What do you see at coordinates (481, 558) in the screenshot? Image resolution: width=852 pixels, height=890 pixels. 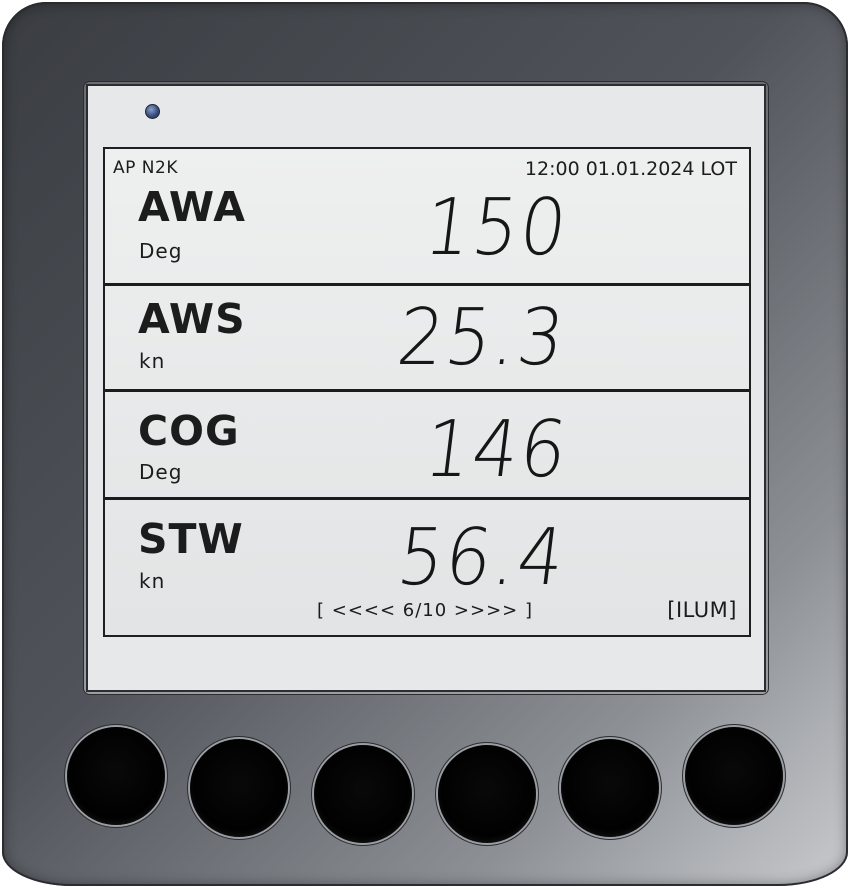 I see `row-value-stw: 56.4` at bounding box center [481, 558].